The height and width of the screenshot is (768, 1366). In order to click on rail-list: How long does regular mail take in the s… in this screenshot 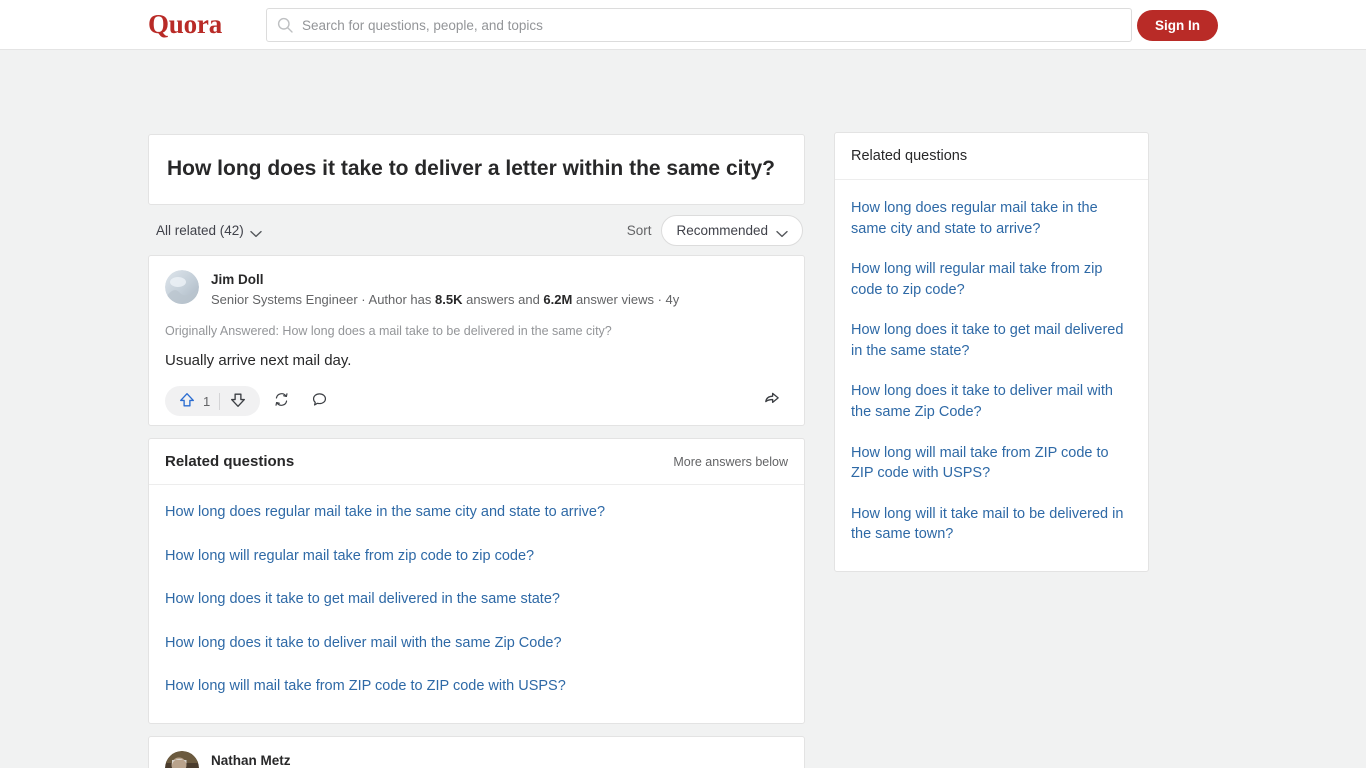, I will do `click(991, 375)`.